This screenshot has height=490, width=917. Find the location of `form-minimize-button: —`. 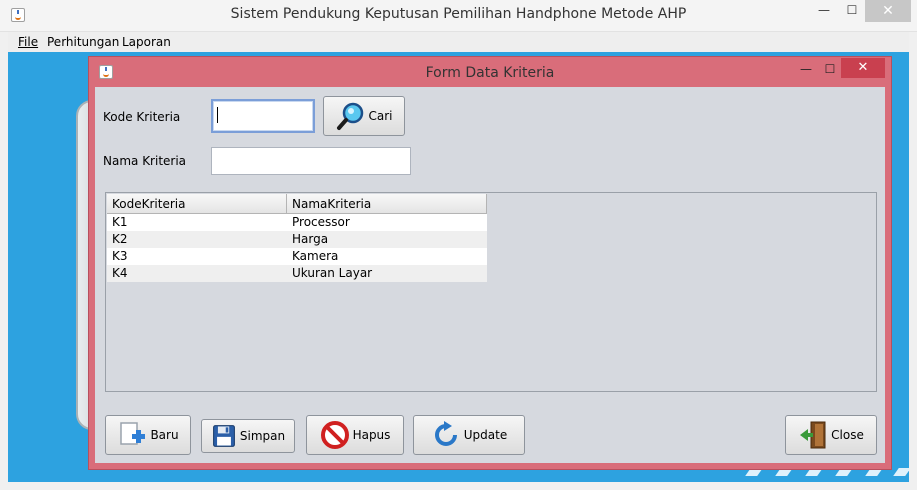

form-minimize-button: — is located at coordinates (806, 69).